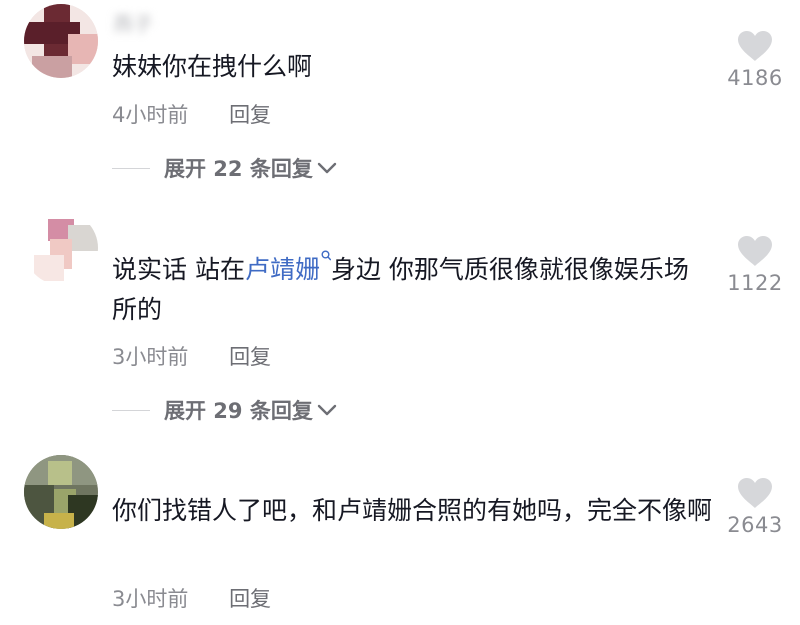 This screenshot has height=625, width=800. Describe the element at coordinates (755, 283) in the screenshot. I see `like-count: 1122` at that location.